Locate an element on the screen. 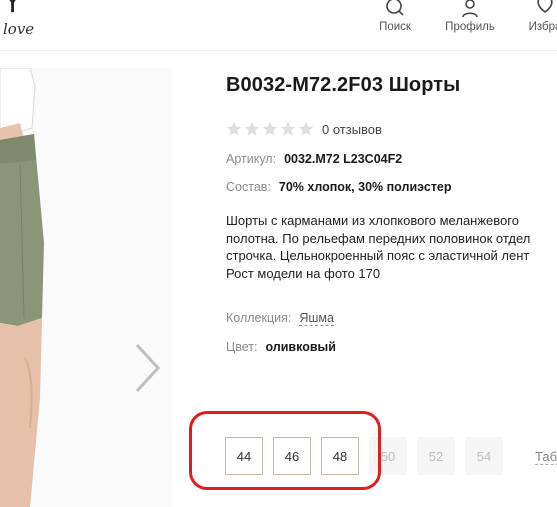 The height and width of the screenshot is (507, 557). size-selector: 44 46 48 50 52 54 is located at coordinates (369, 456).